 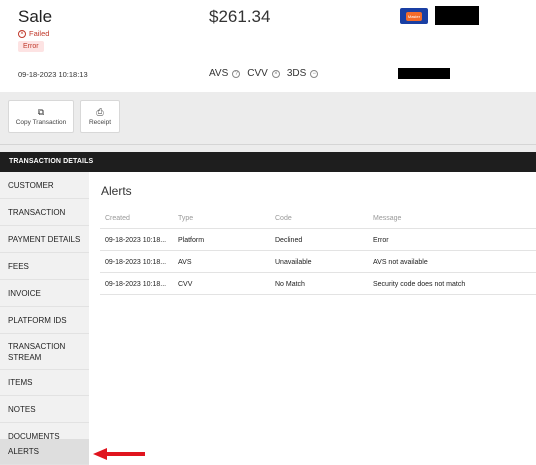 I want to click on sidebar-item-customer: CUSTOMER, so click(x=44, y=185).